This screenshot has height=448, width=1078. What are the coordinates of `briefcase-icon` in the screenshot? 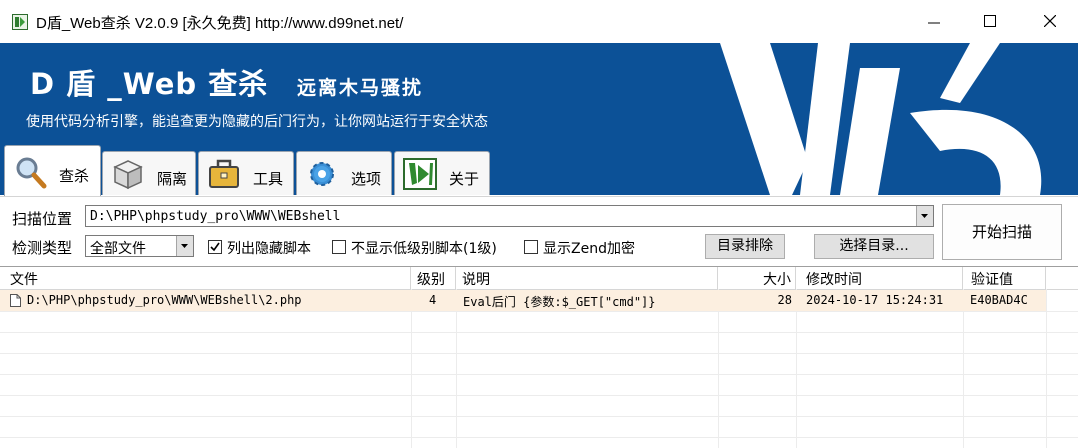 It's located at (224, 173).